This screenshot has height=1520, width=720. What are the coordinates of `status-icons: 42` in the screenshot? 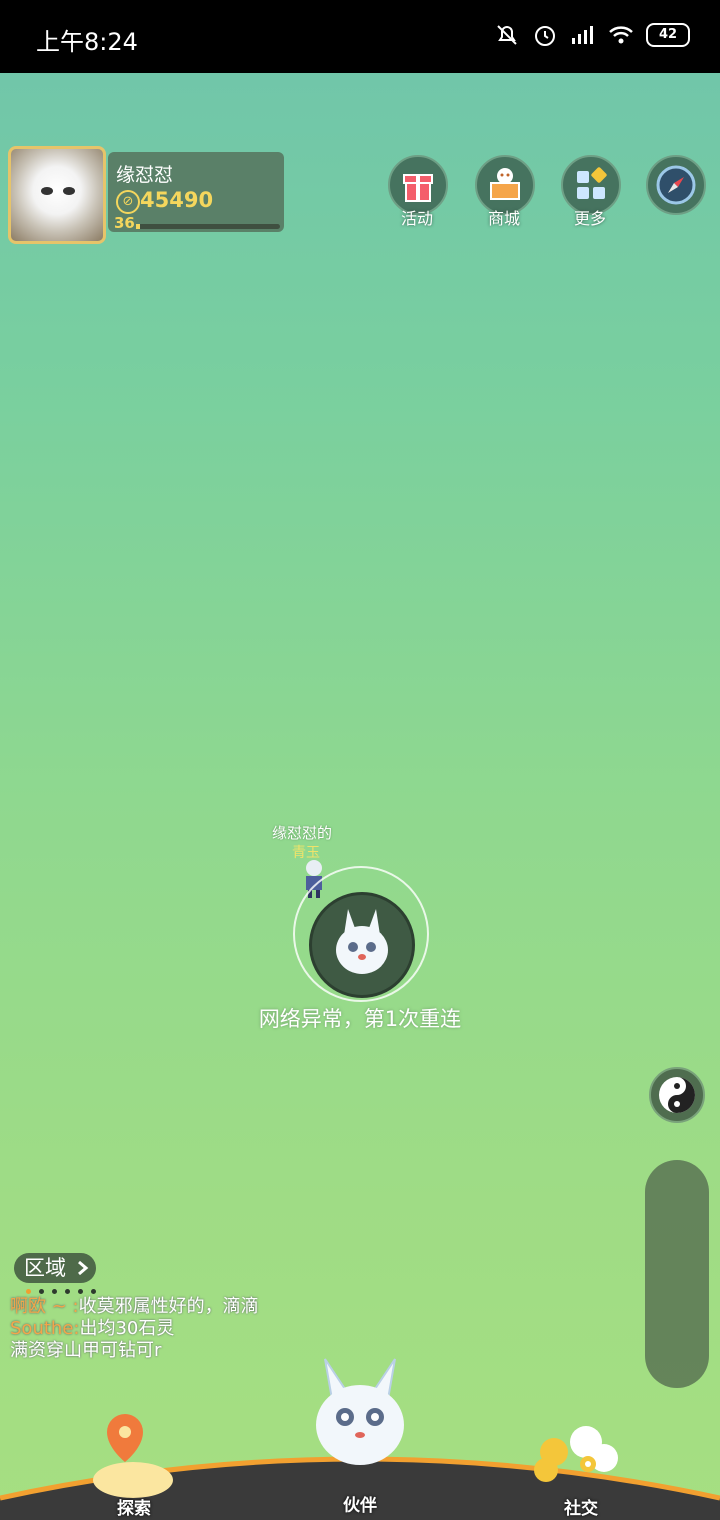 It's located at (592, 35).